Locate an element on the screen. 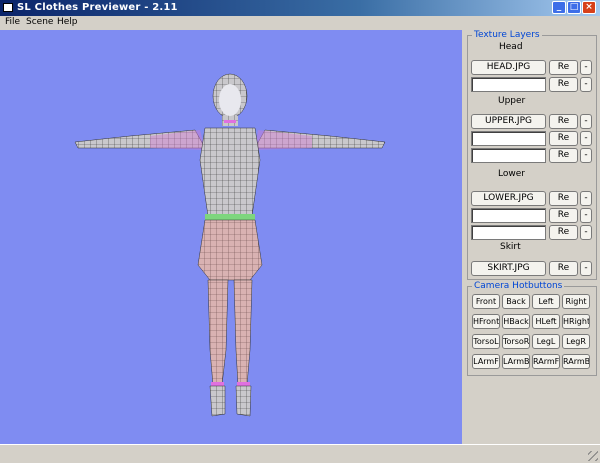 The height and width of the screenshot is (463, 600). skirt-file-button: SKIRT.JPG is located at coordinates (508, 268).